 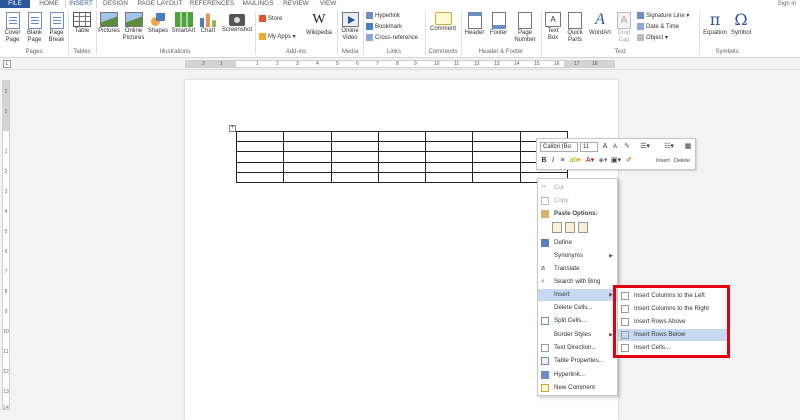 What do you see at coordinates (787, 4) in the screenshot?
I see `sign-in-link: Sign in` at bounding box center [787, 4].